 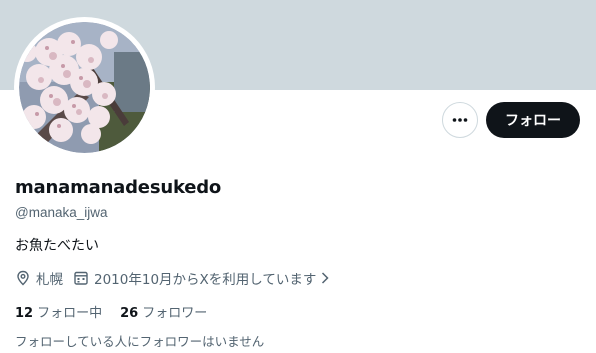 What do you see at coordinates (24, 313) in the screenshot?
I see `following-count: 12` at bounding box center [24, 313].